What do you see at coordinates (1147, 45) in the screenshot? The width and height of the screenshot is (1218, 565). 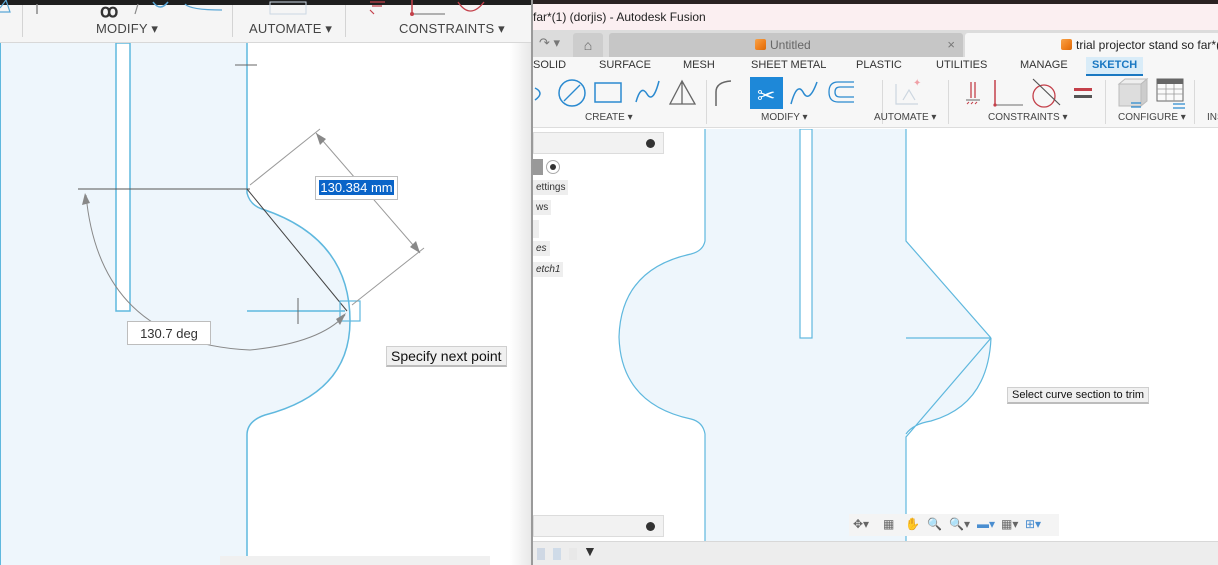 I see `doc-tab-label: trial projector stand so far*(1)` at bounding box center [1147, 45].